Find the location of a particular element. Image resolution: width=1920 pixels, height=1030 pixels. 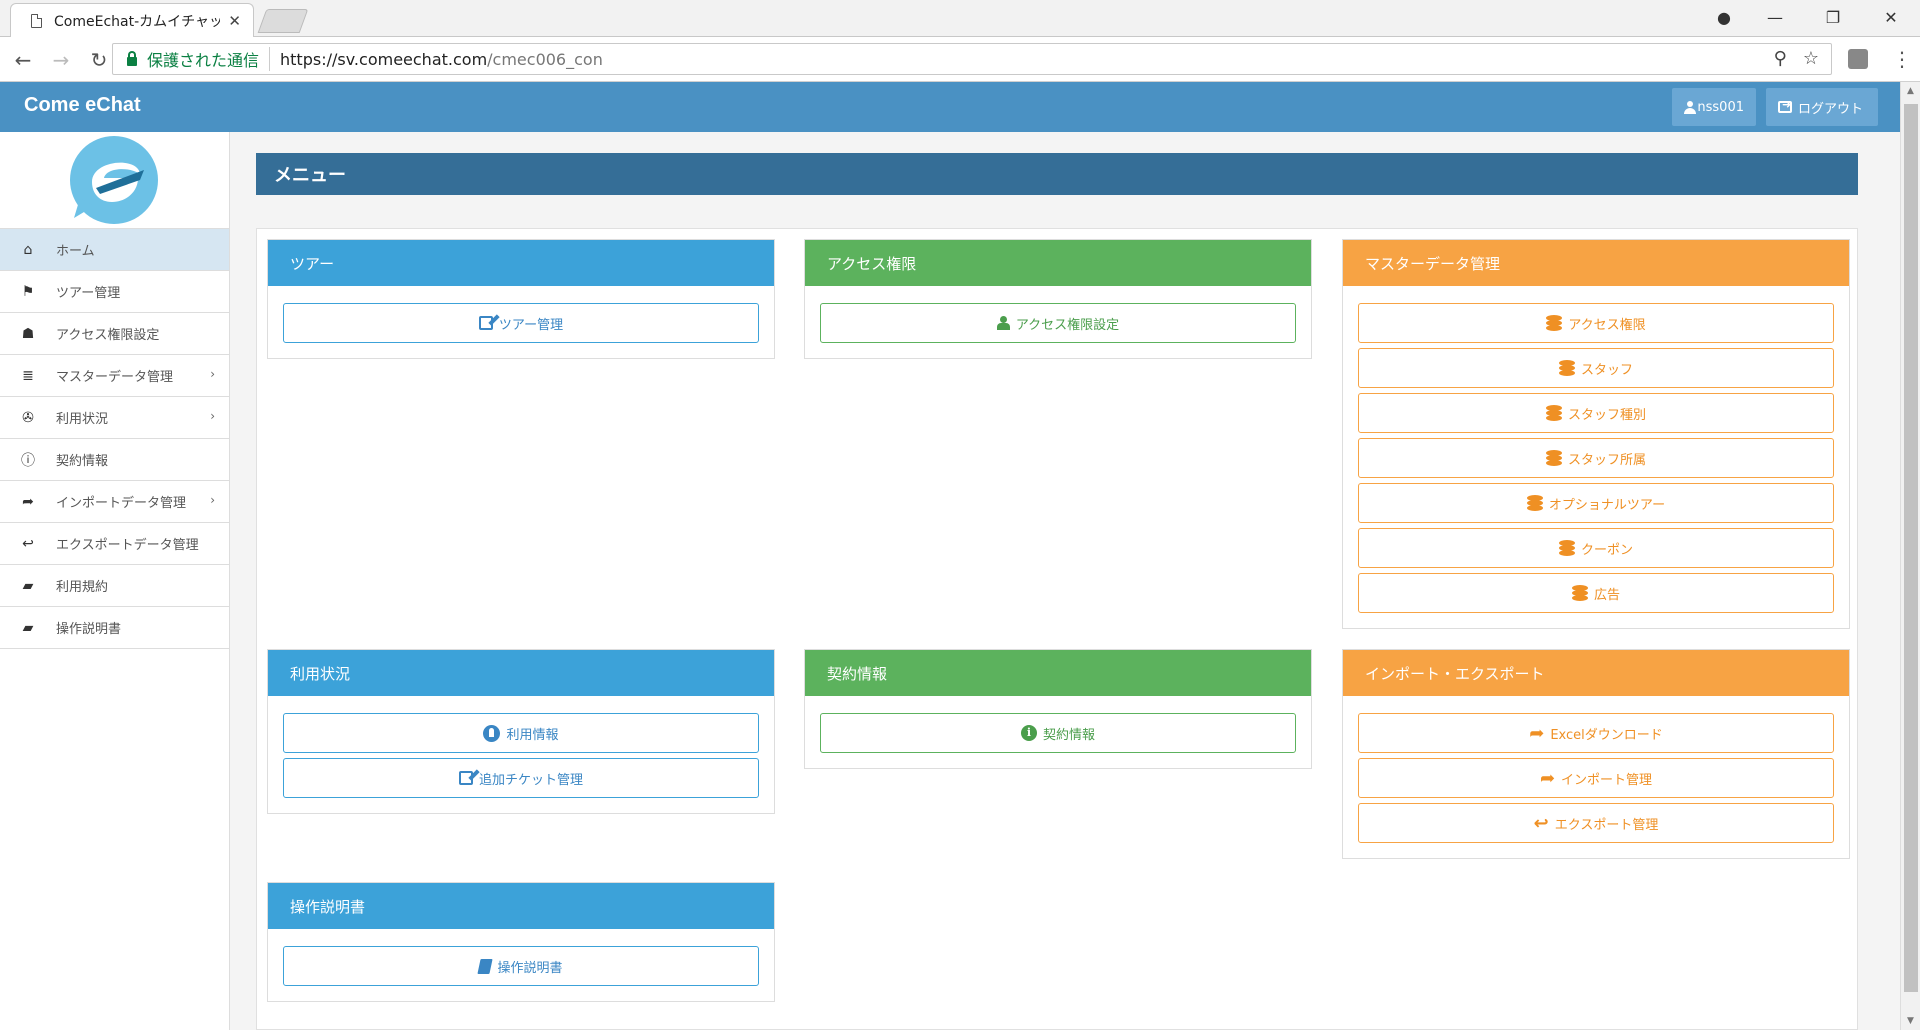

scroll-thumb is located at coordinates (1911, 548).